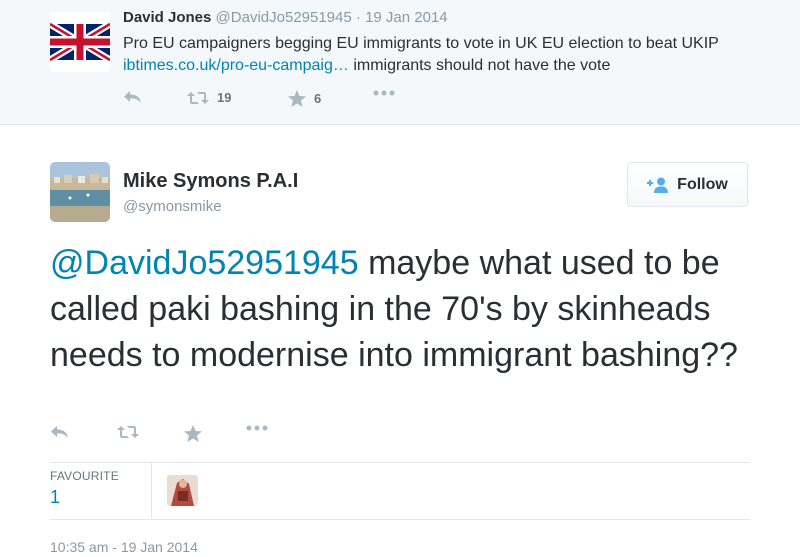  I want to click on coastal-town-photo-icon, so click(80, 192).